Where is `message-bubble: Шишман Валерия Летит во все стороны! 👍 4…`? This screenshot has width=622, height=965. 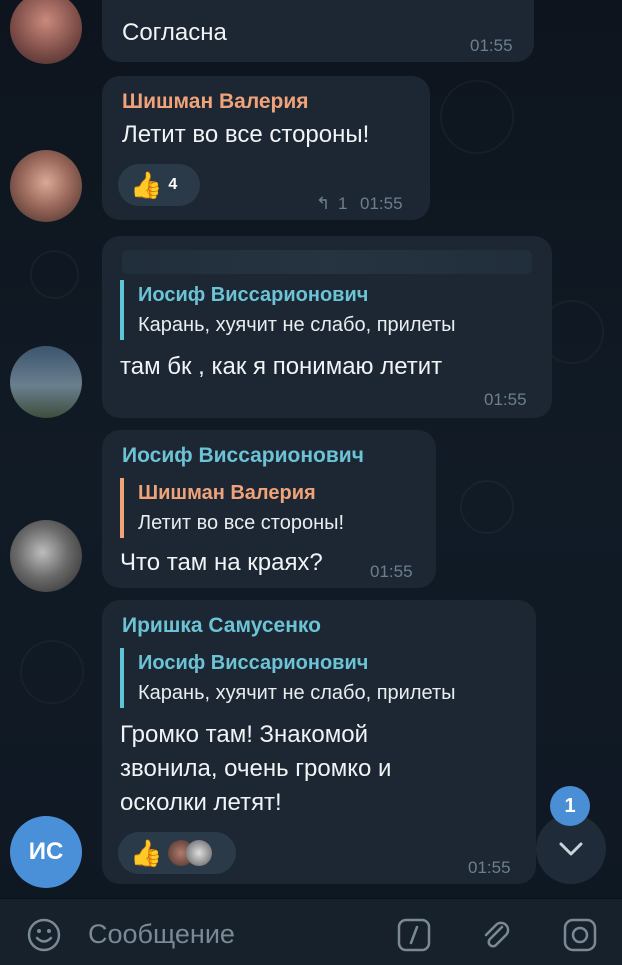
message-bubble: Шишман Валерия Летит во все стороны! 👍 4… is located at coordinates (266, 148).